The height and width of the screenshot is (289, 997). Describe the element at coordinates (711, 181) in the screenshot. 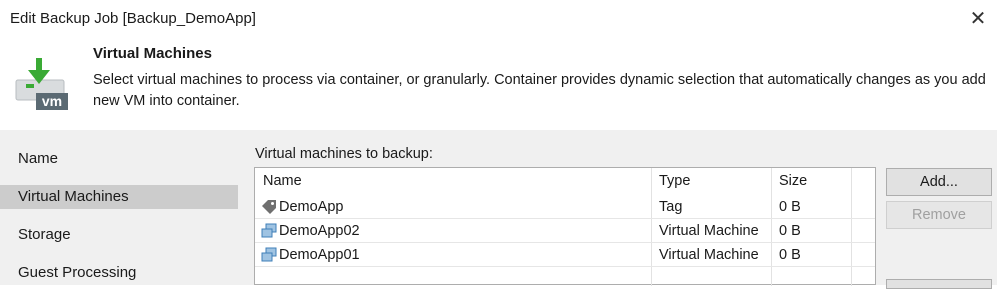

I see `column-header-type: Type` at that location.